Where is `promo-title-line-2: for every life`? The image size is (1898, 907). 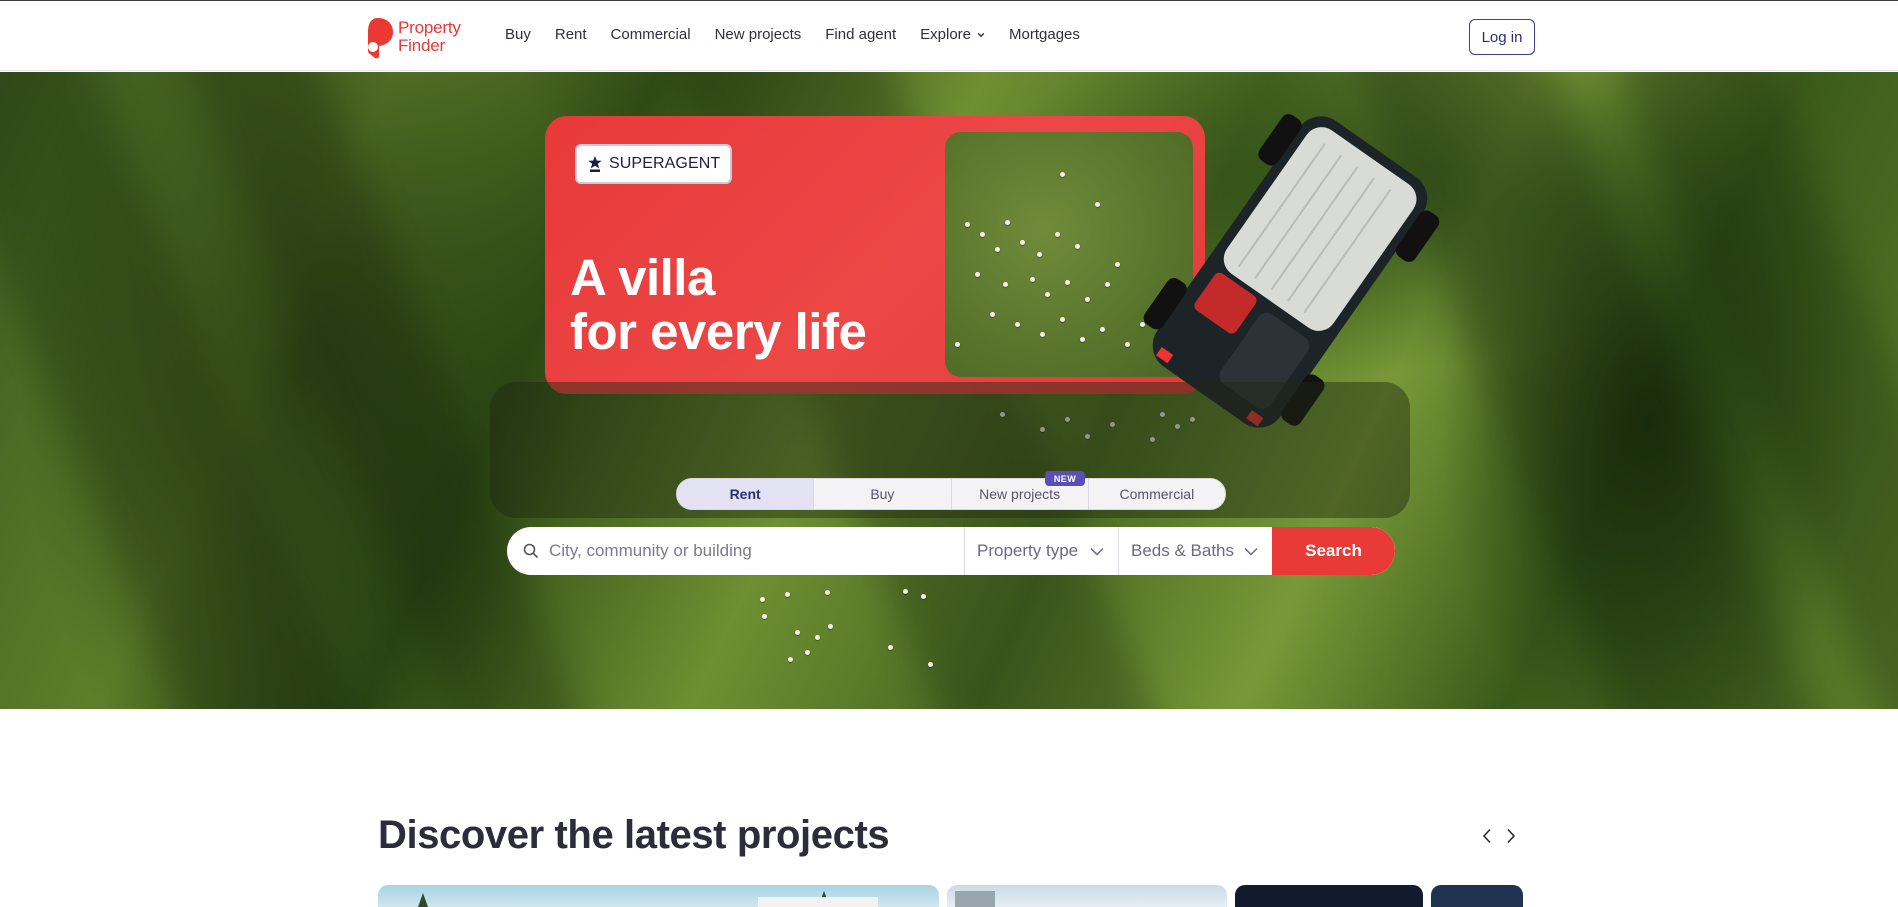 promo-title-line-2: for every life is located at coordinates (718, 331).